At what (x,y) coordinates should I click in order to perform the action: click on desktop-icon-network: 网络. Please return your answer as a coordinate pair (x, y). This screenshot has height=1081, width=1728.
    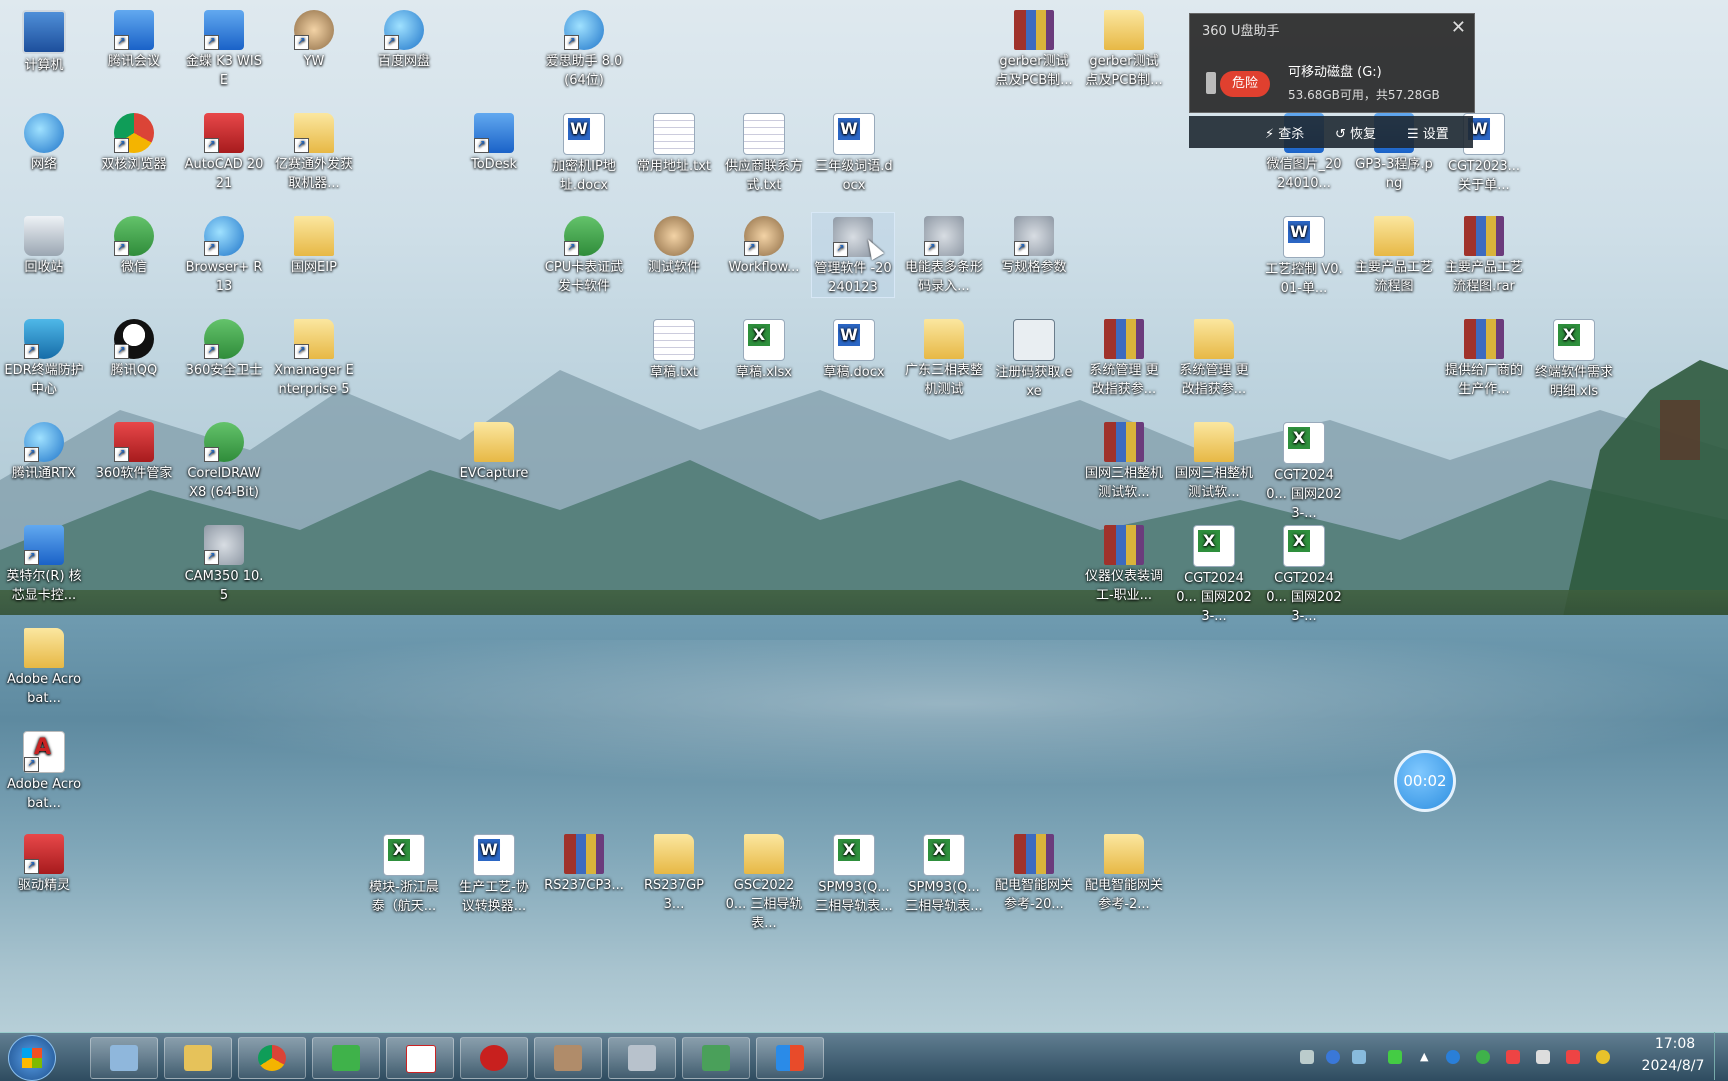
    Looking at the image, I should click on (44, 141).